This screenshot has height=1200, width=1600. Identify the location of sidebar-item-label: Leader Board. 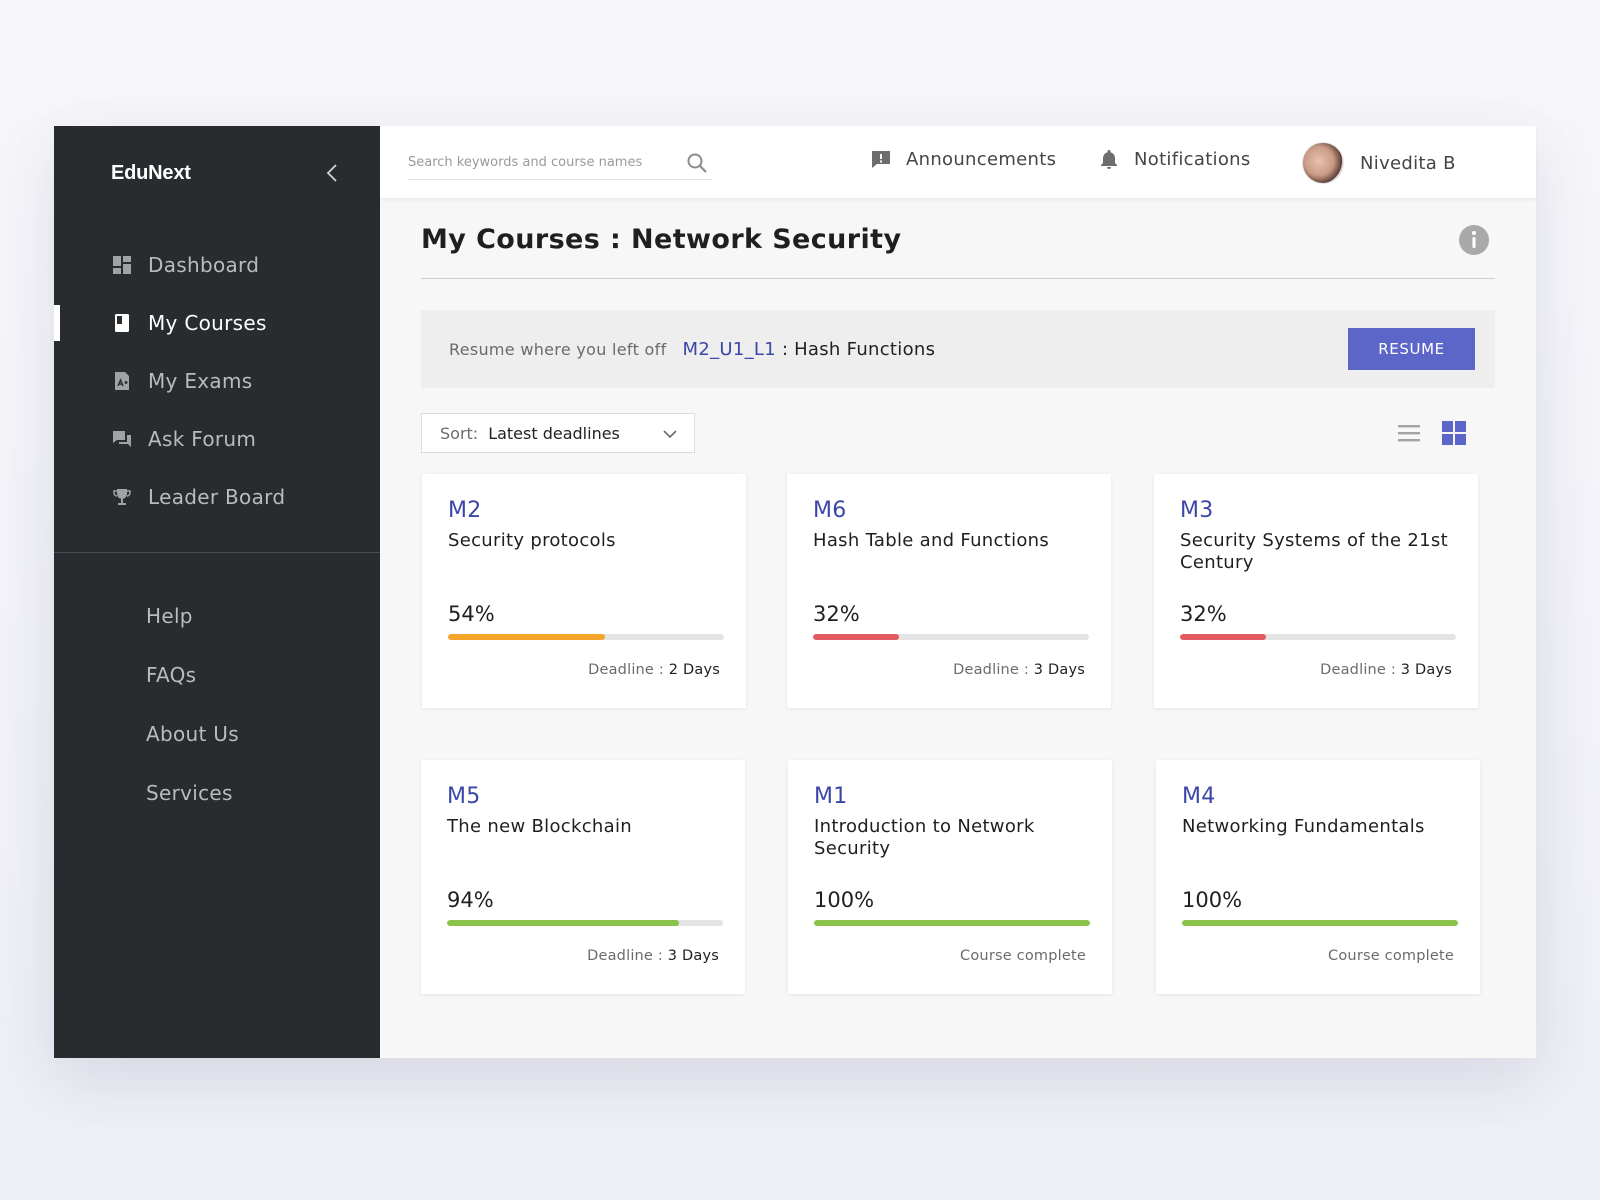
(217, 497).